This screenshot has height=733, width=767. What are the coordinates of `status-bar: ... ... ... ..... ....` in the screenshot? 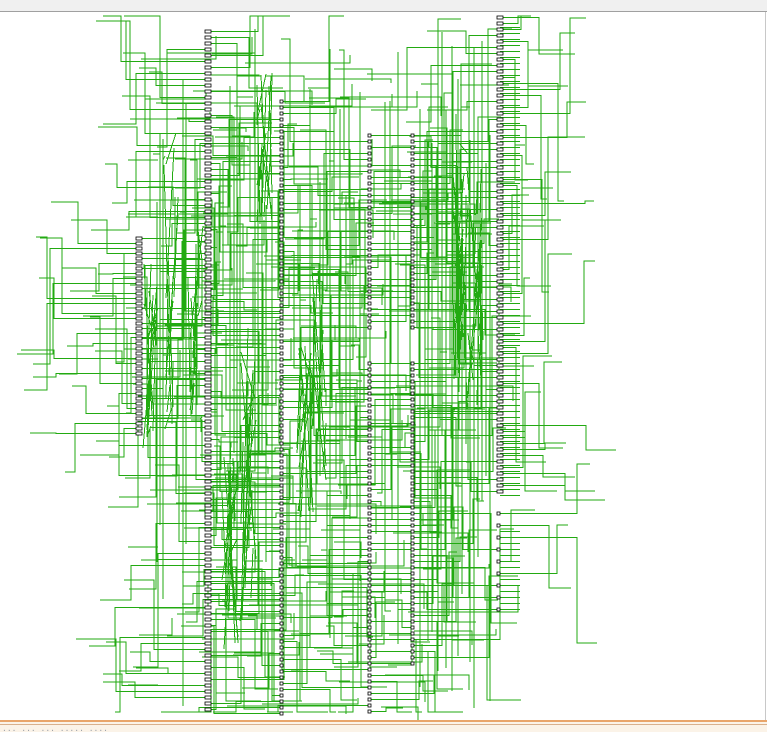 It's located at (383, 726).